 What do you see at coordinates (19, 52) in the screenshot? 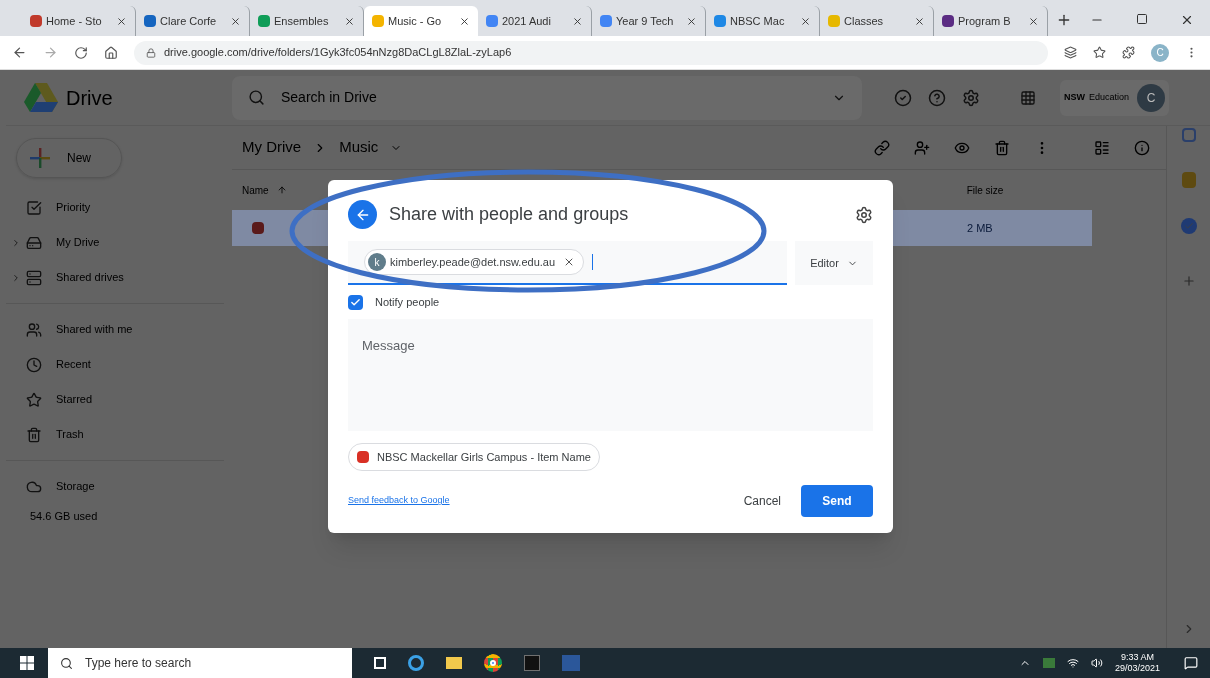
I see `back-icon` at bounding box center [19, 52].